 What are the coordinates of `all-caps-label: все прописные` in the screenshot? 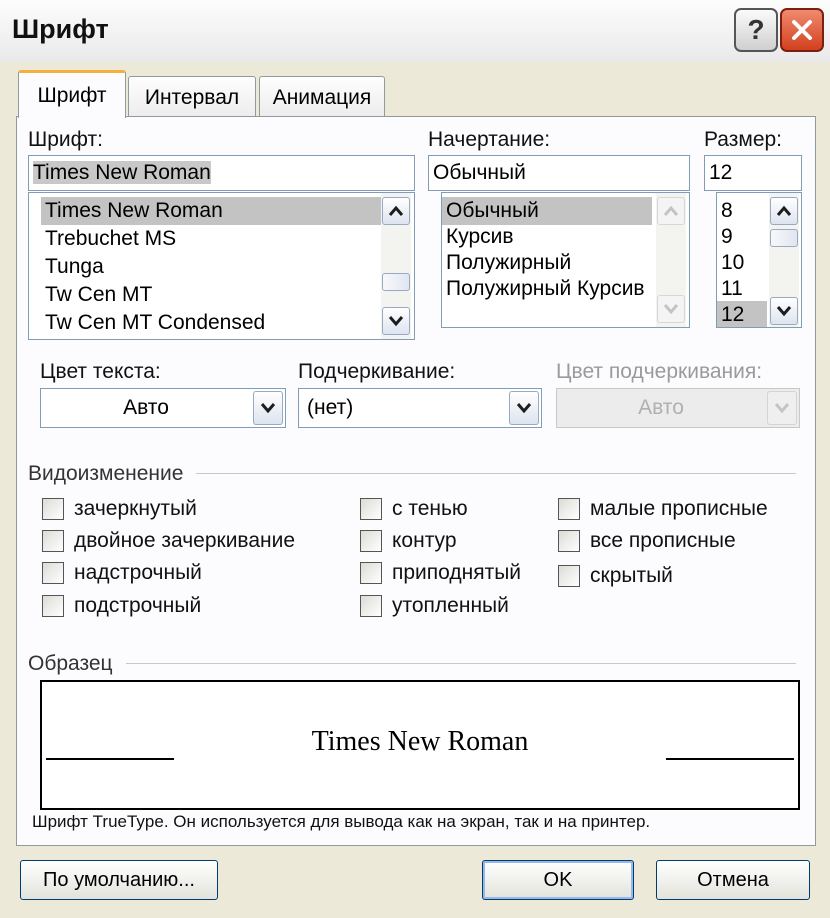 It's located at (663, 540).